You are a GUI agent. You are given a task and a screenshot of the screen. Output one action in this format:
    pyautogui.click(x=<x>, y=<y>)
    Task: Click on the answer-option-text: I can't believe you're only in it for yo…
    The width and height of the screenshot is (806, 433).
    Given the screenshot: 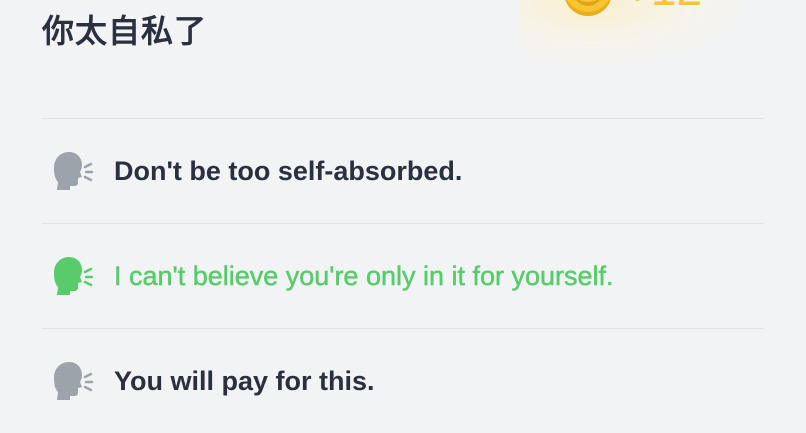 What is the action you would take?
    pyautogui.click(x=364, y=275)
    